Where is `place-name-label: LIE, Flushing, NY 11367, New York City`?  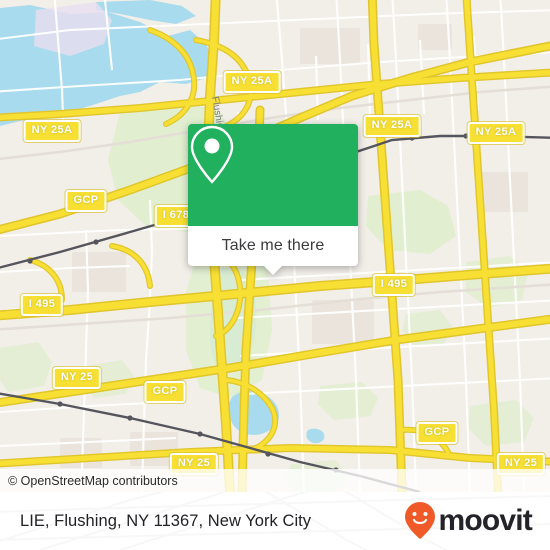
place-name-label: LIE, Flushing, NY 11367, New York City is located at coordinates (166, 520).